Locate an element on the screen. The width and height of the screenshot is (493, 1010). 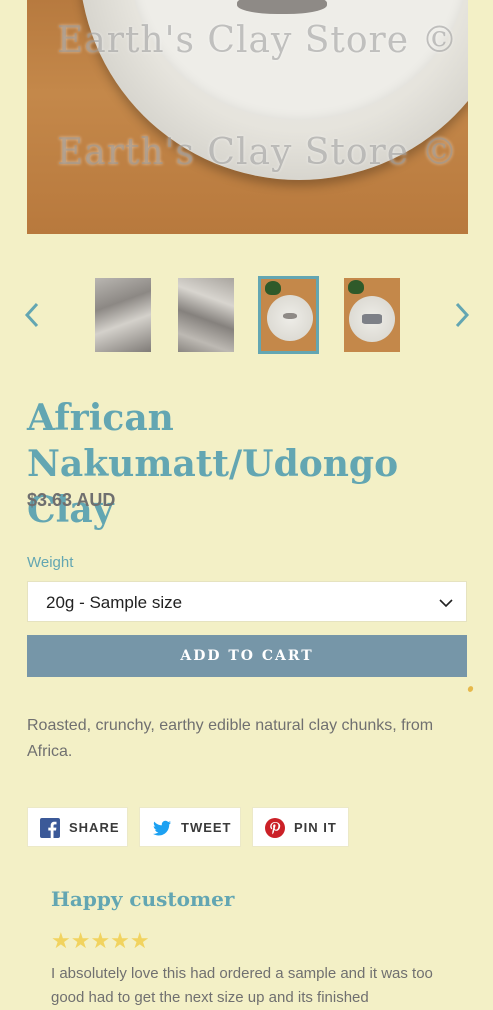
share-twitter-button: TWEET is located at coordinates (190, 827).